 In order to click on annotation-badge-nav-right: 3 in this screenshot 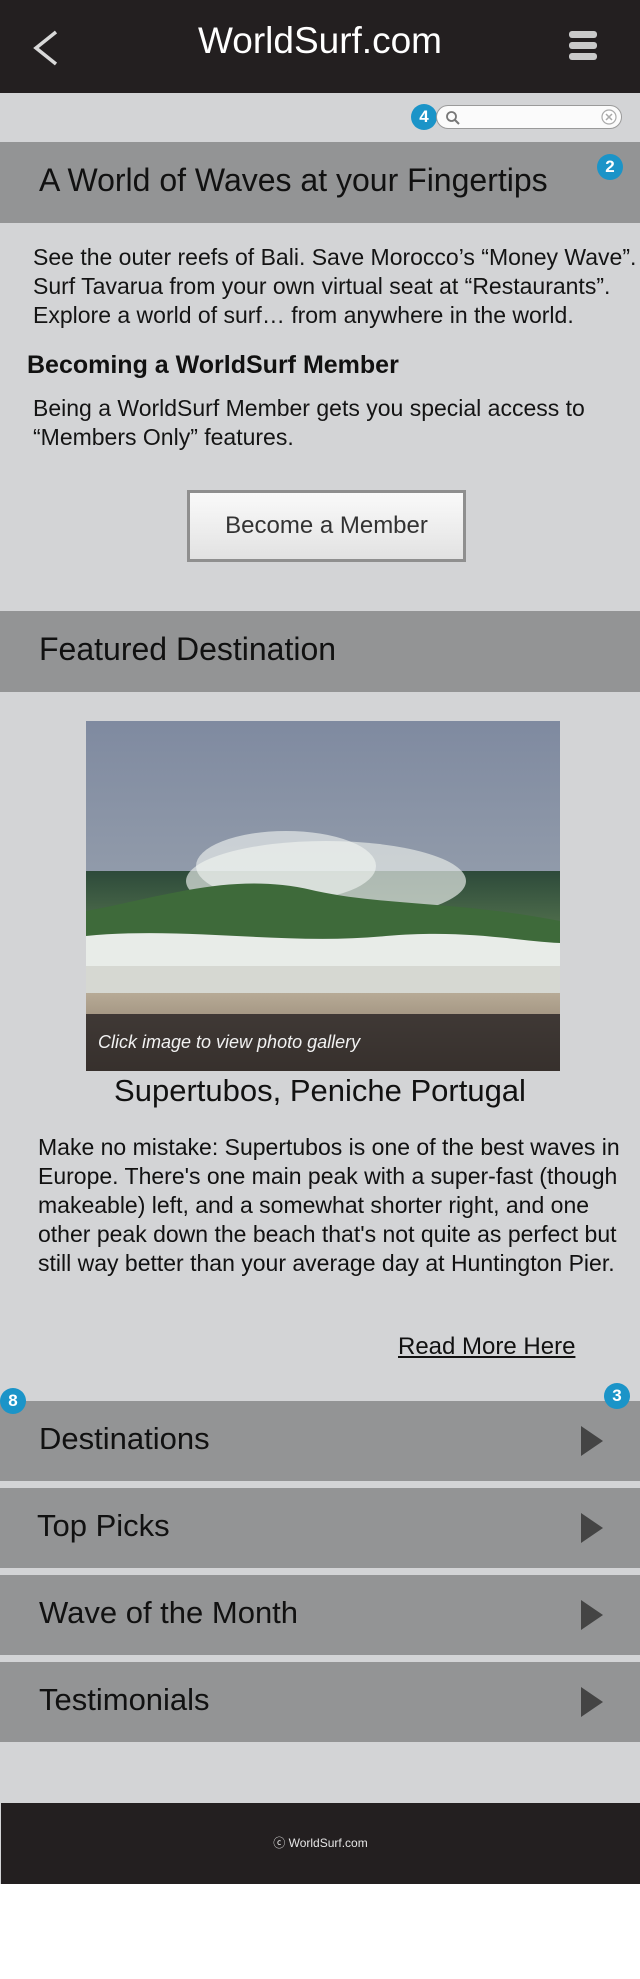, I will do `click(617, 1396)`.